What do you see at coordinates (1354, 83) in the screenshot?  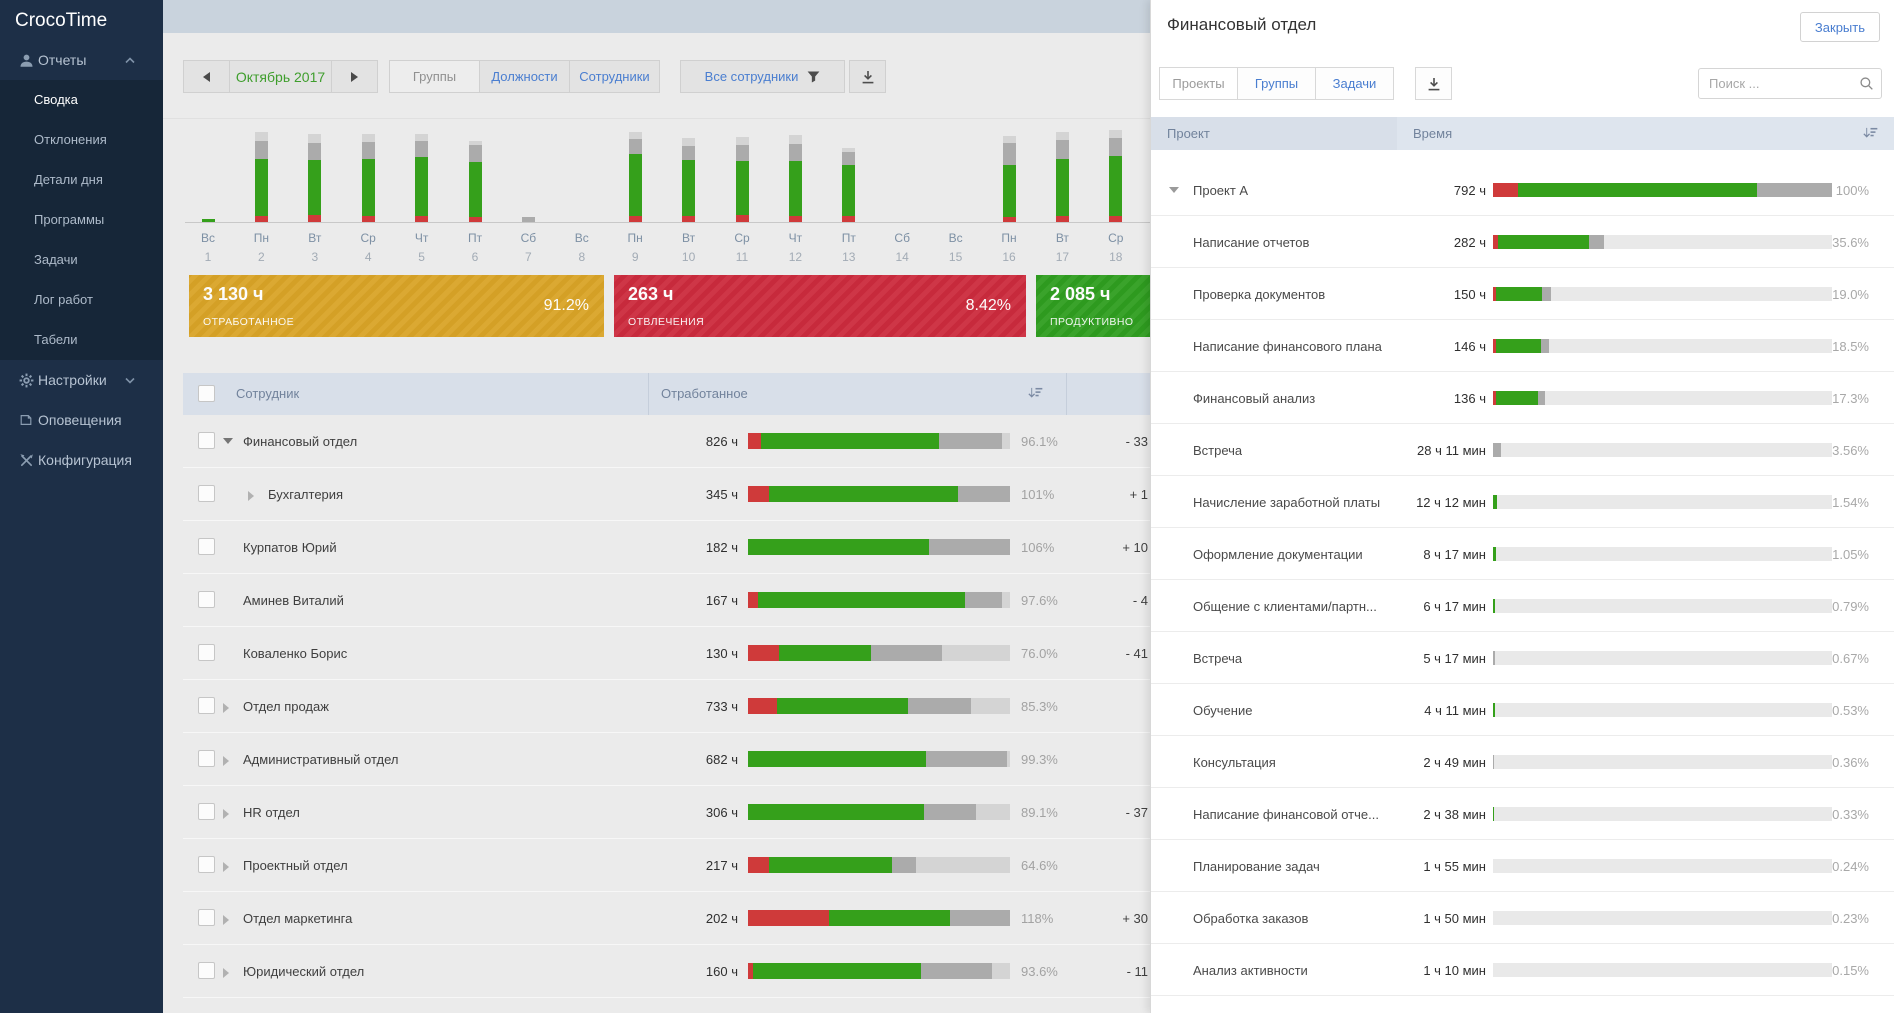 I see `panel-tab-2: Задачи` at bounding box center [1354, 83].